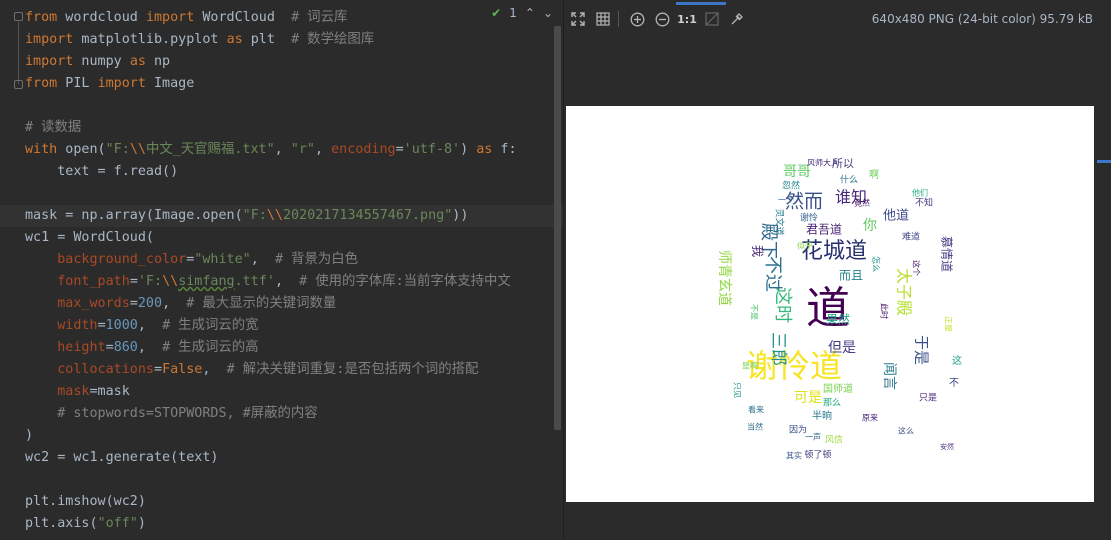 The width and height of the screenshot is (1111, 540). I want to click on code-token: .ttf', so click(254, 281).